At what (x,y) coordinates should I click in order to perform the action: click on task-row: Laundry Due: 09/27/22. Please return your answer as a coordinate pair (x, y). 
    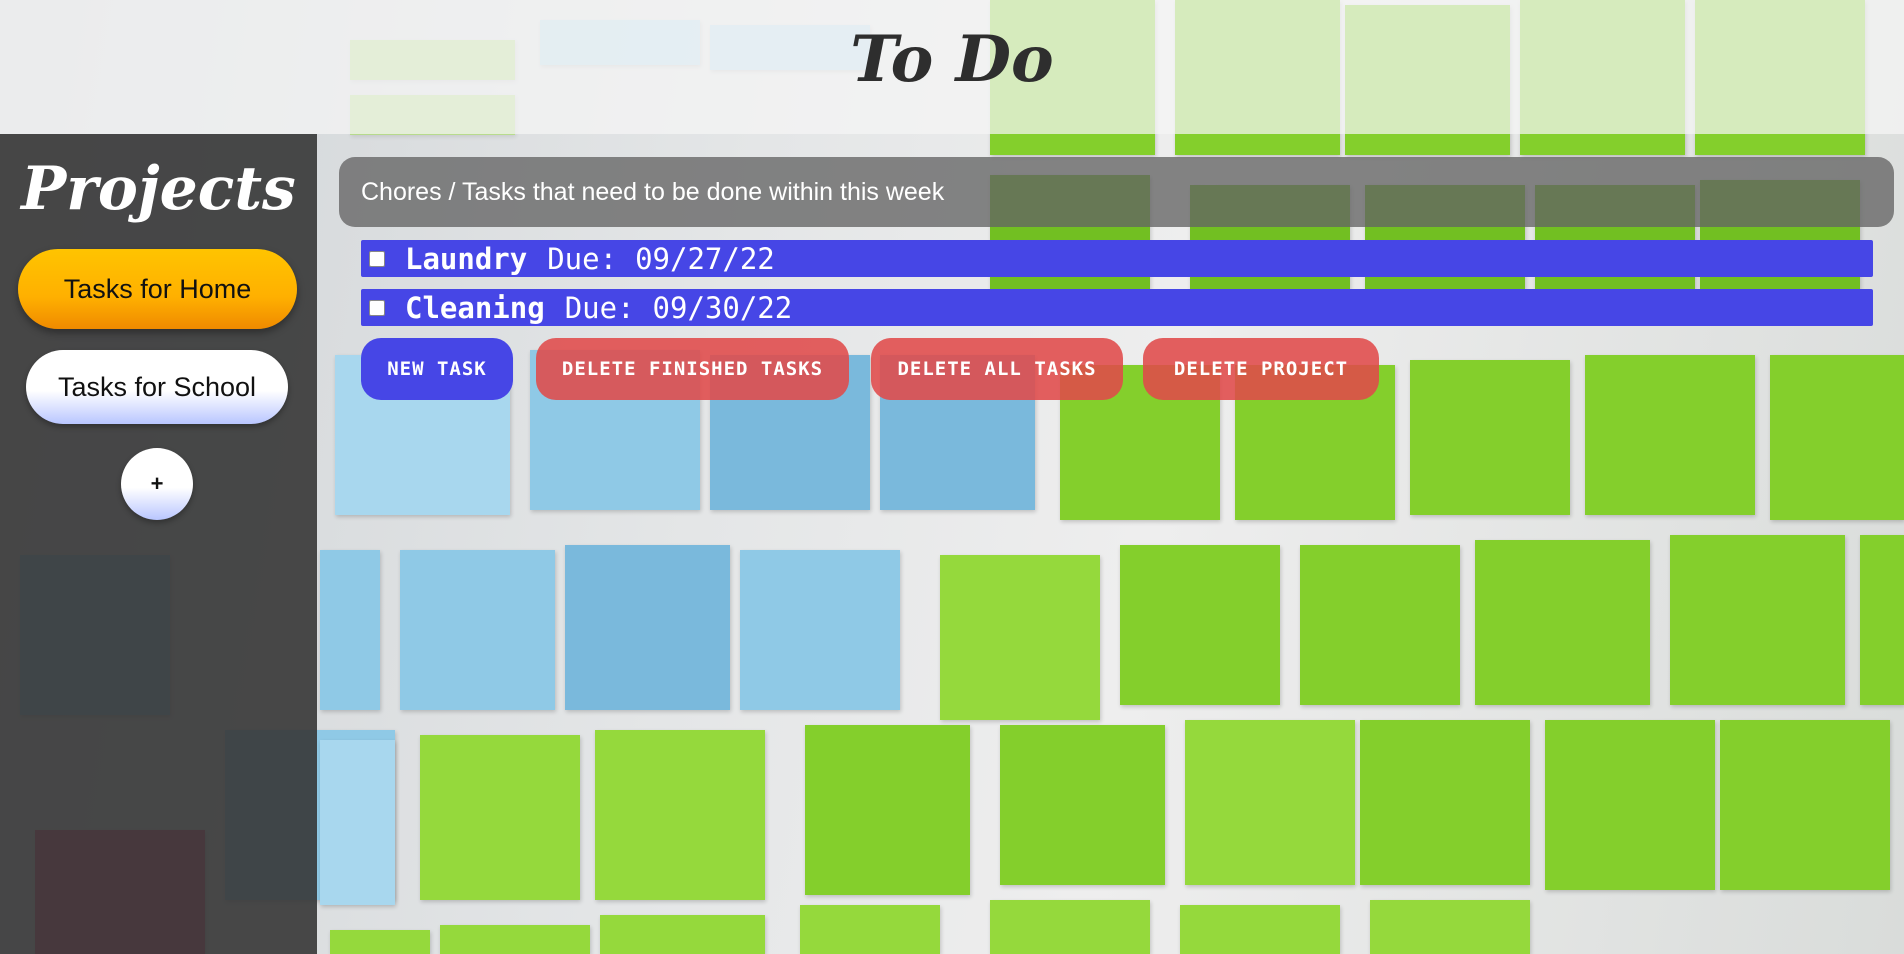
    Looking at the image, I should click on (1117, 258).